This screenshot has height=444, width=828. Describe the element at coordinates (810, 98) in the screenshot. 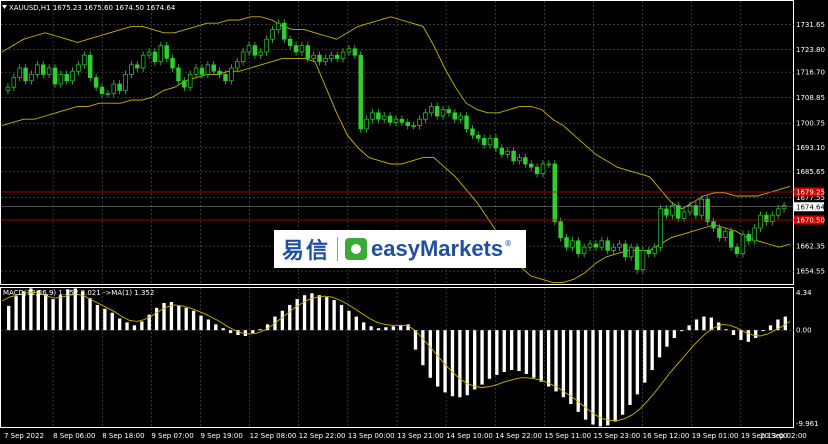

I see `price-axis-label: 1708.85` at that location.